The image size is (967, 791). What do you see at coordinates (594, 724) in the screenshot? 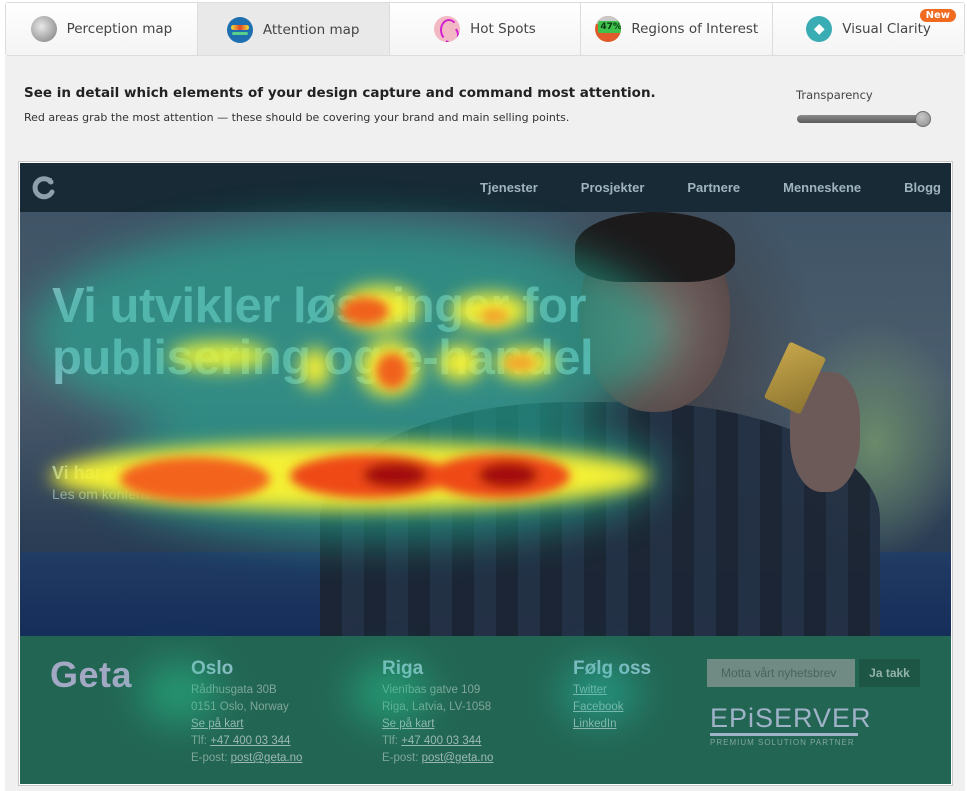
I see `linkedin-link: LinkedIn` at bounding box center [594, 724].